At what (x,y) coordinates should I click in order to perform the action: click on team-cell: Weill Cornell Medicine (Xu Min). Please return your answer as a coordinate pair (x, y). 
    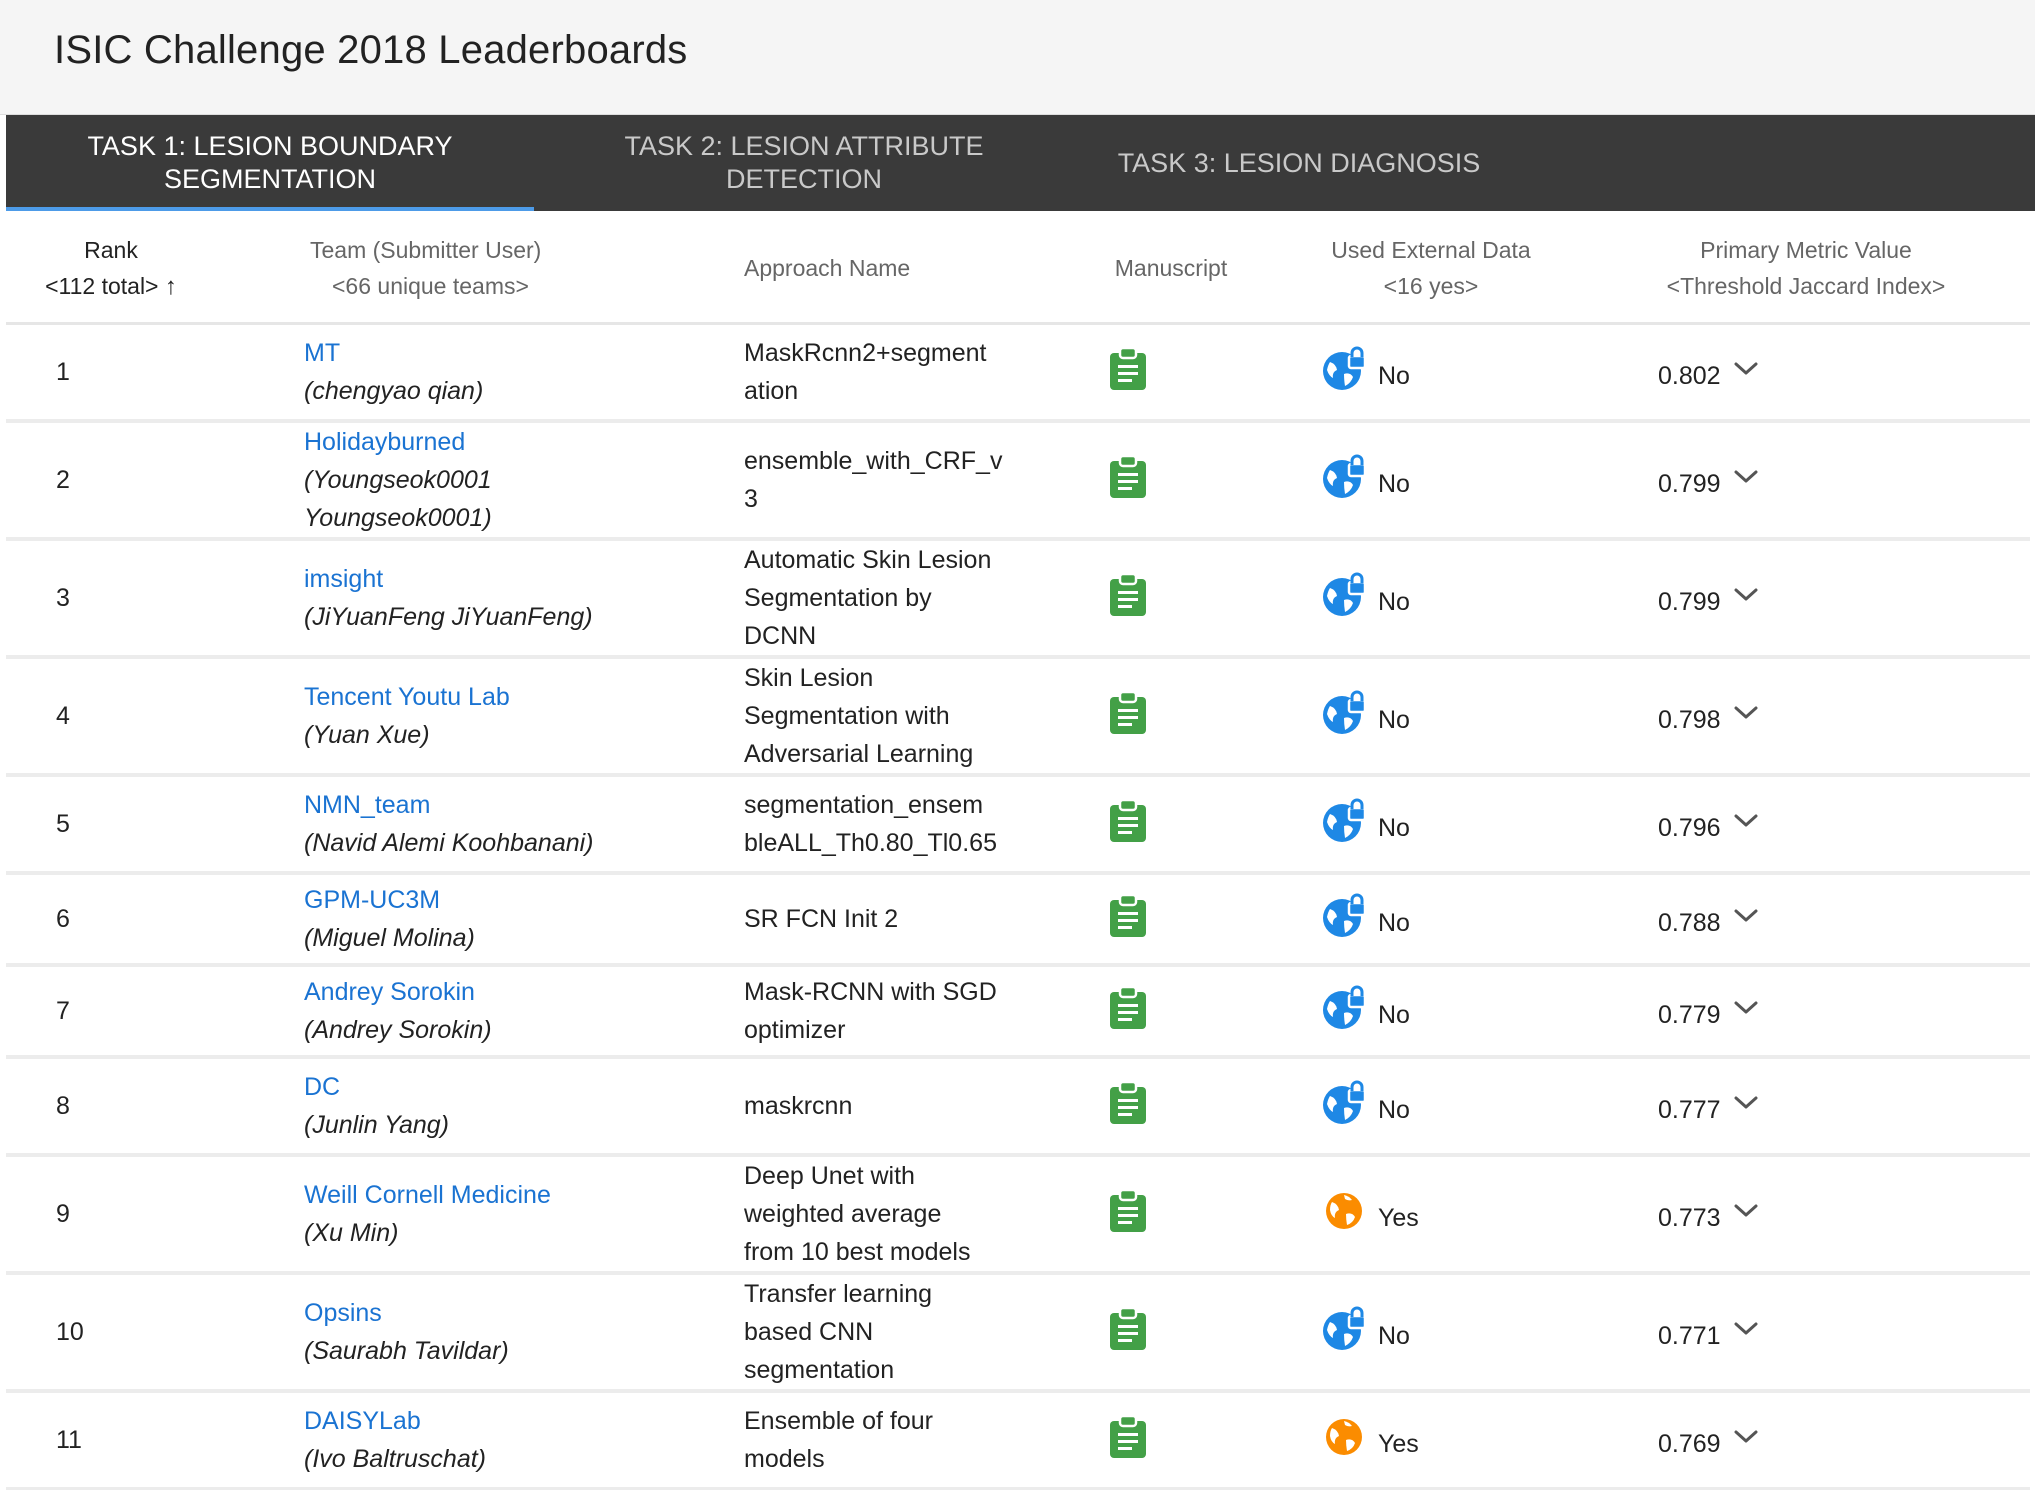
    Looking at the image, I should click on (514, 1214).